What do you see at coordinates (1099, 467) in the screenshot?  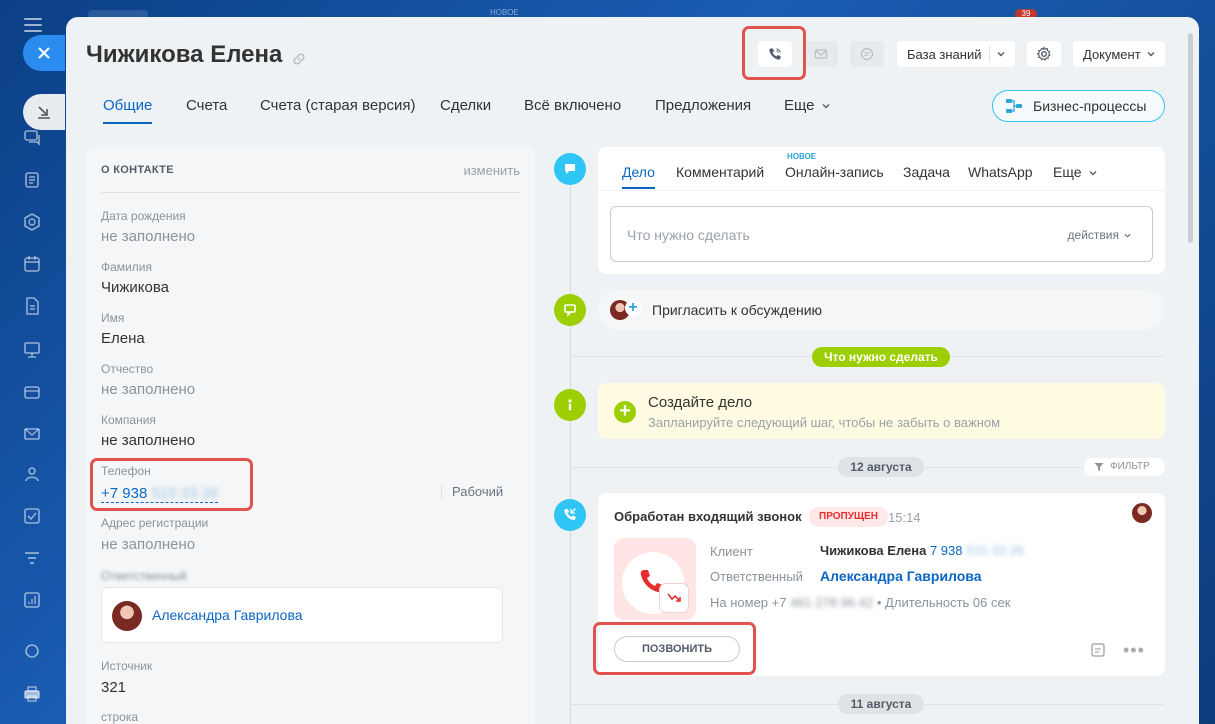 I see `funnel-icon` at bounding box center [1099, 467].